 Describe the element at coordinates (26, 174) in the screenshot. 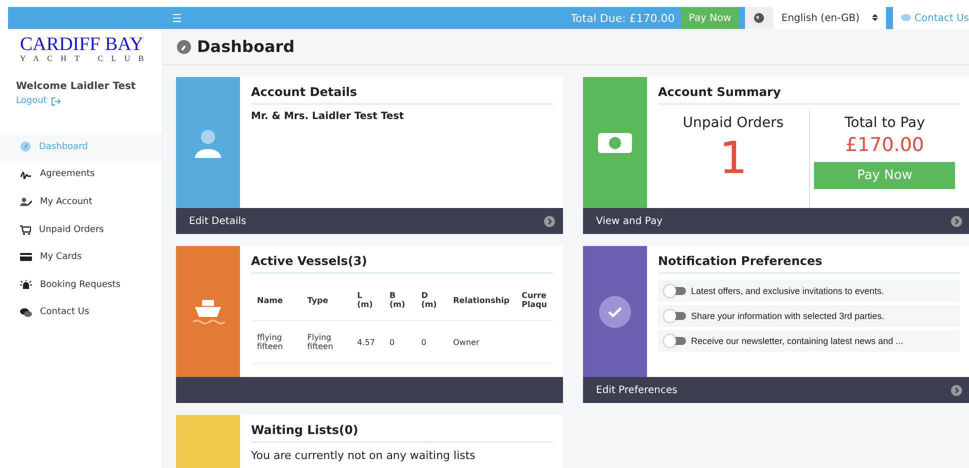

I see `signature-icon` at that location.